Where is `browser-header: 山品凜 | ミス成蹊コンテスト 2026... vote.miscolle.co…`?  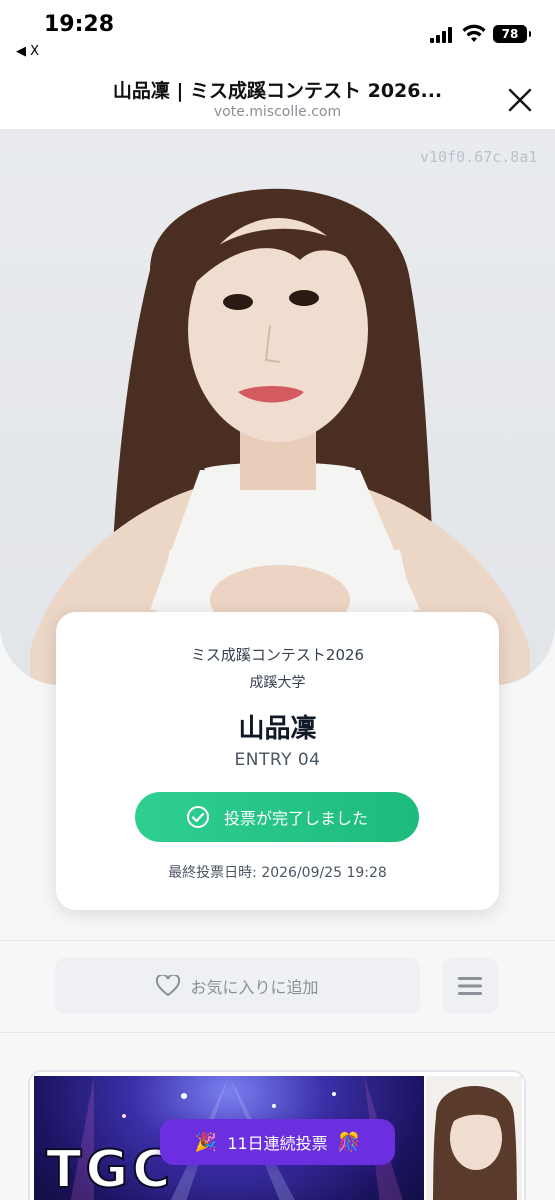
browser-header: 山品凜 | ミス成蹊コンテスト 2026... vote.miscolle.co… is located at coordinates (277, 100).